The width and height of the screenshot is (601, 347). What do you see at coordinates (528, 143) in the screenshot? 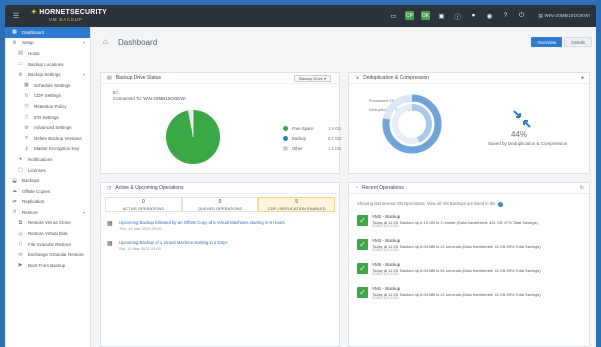
I see `dedup-caption: Saved by Deduplication & Compression` at bounding box center [528, 143].